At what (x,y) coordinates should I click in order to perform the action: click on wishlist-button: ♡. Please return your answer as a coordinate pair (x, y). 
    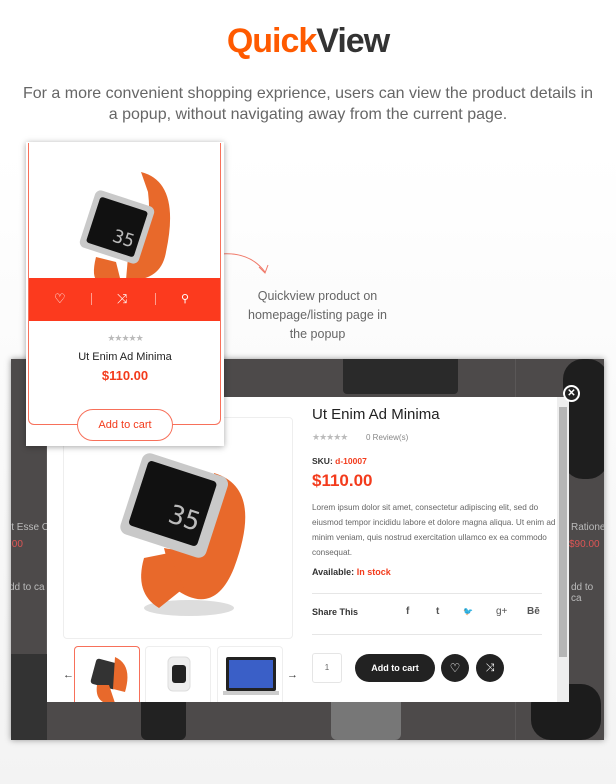
    Looking at the image, I should click on (455, 668).